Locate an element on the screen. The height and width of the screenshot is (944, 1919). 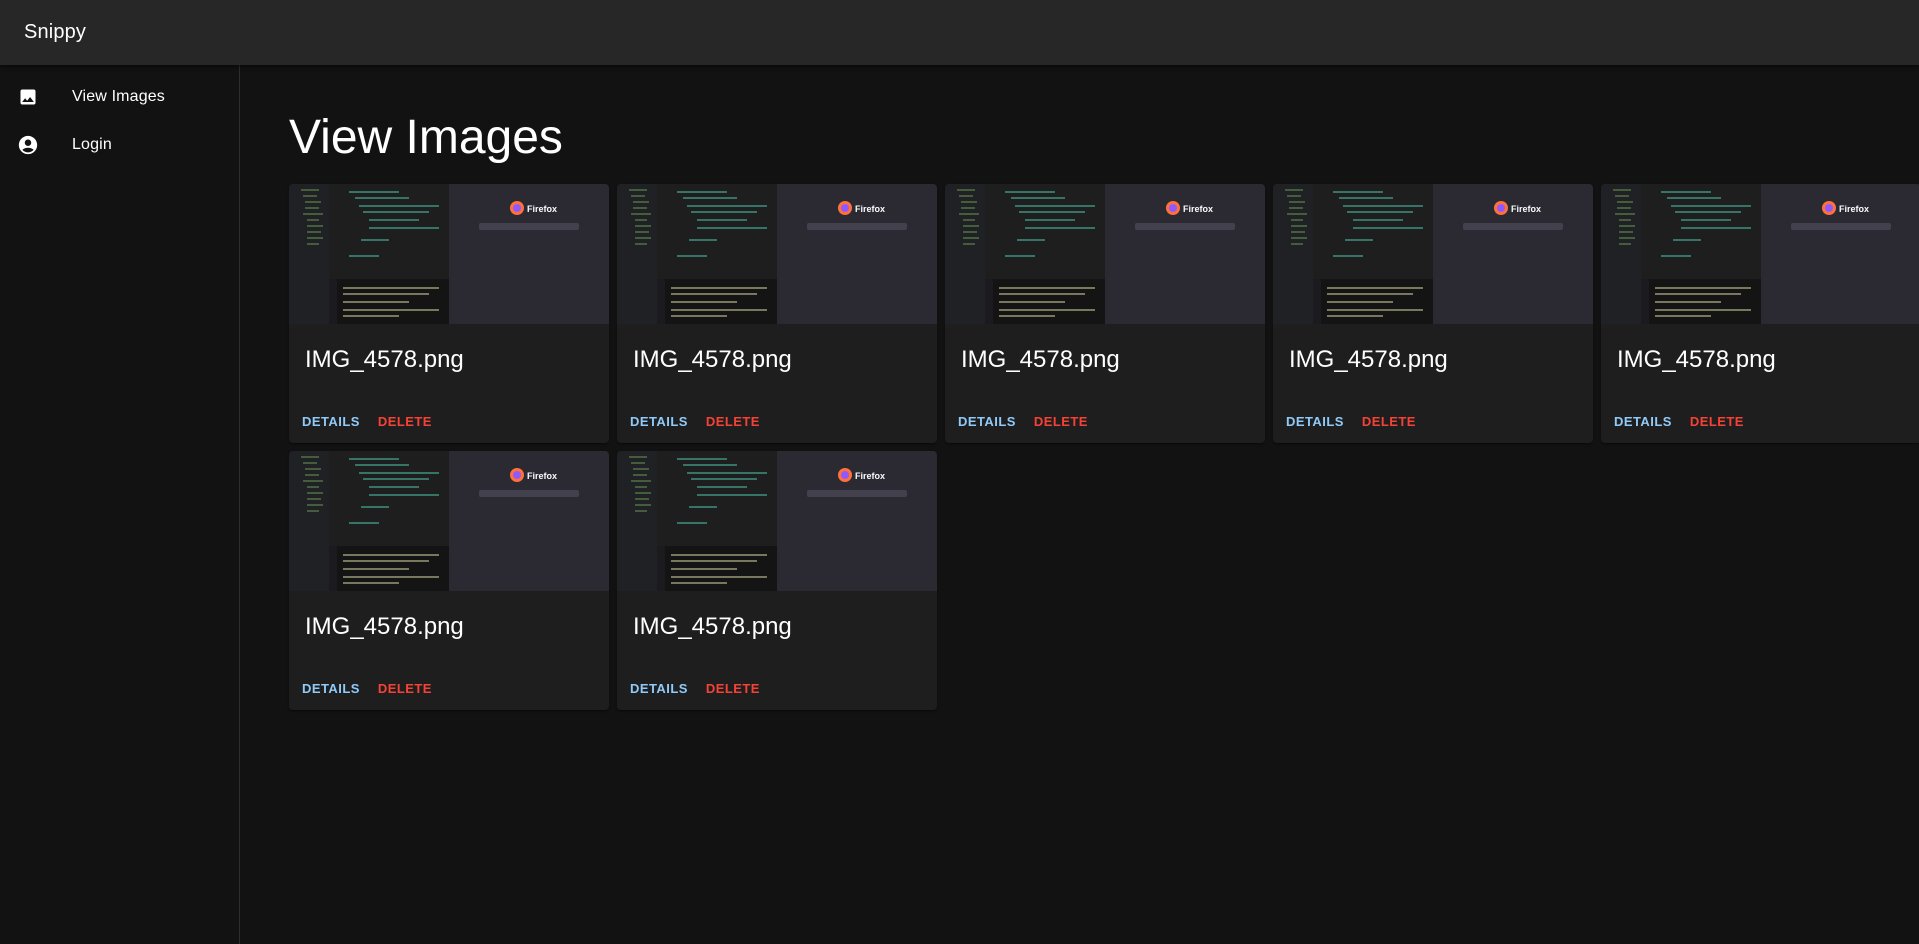
app-bar: Snippy is located at coordinates (959, 32).